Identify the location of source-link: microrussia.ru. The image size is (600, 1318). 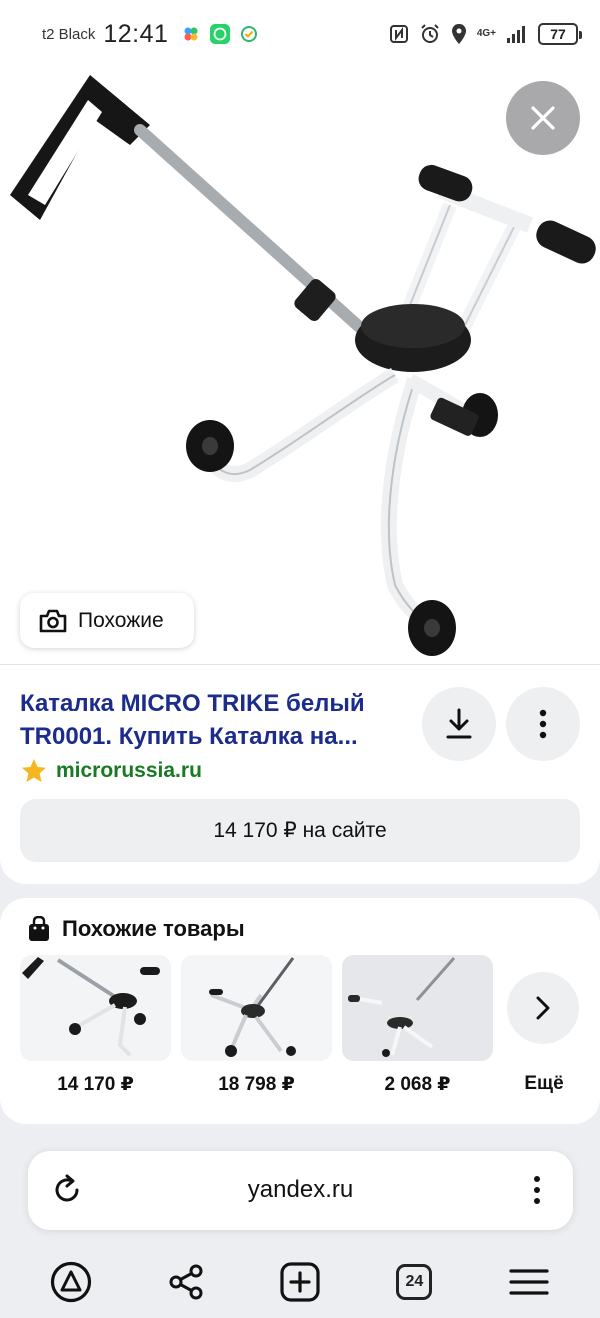
(111, 771).